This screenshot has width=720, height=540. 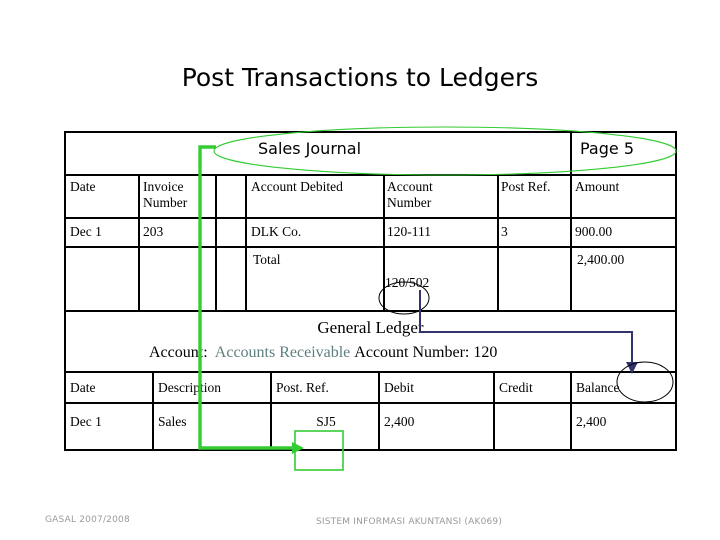 I want to click on journal-col-amount: Amount, so click(x=597, y=186).